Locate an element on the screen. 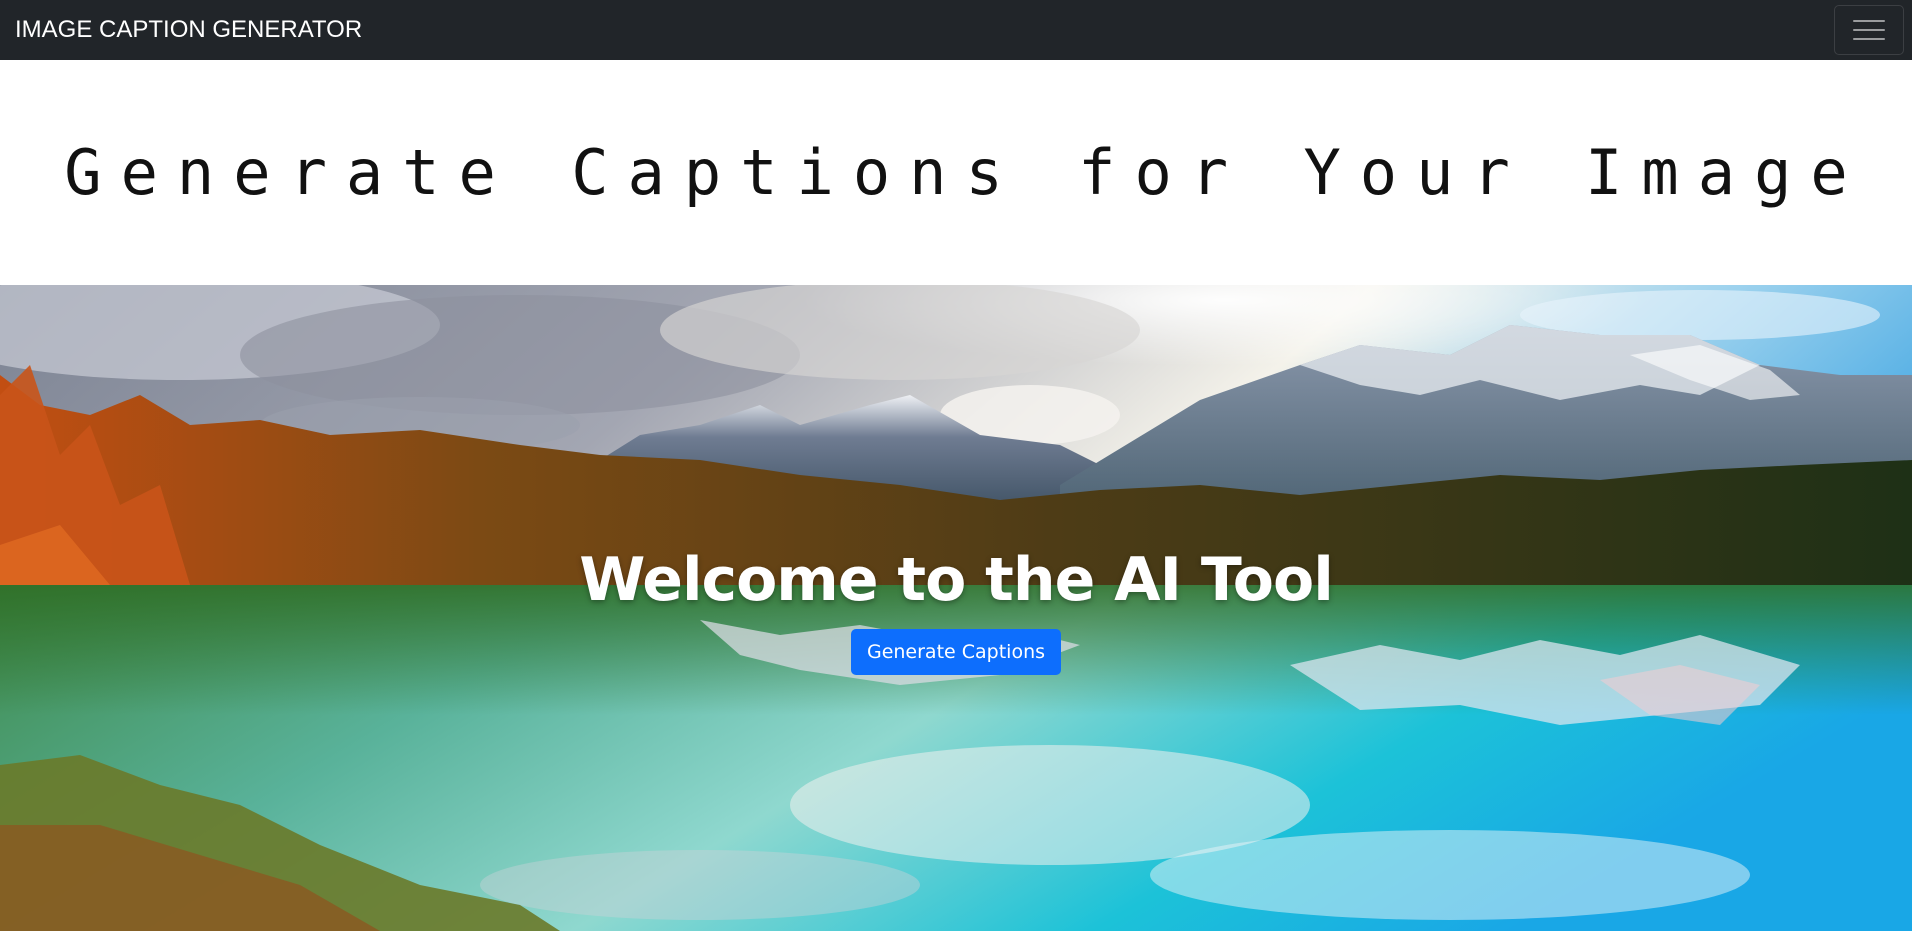  generate-captions-button: Generate Captions is located at coordinates (956, 652).